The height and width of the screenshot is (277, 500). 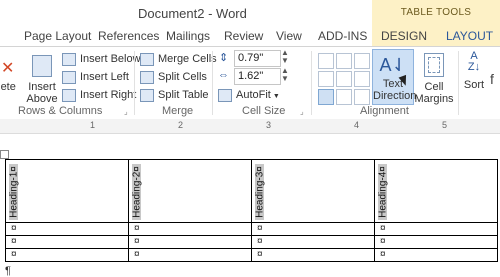 What do you see at coordinates (257, 58) in the screenshot?
I see `row-height-field: 0.79"` at bounding box center [257, 58].